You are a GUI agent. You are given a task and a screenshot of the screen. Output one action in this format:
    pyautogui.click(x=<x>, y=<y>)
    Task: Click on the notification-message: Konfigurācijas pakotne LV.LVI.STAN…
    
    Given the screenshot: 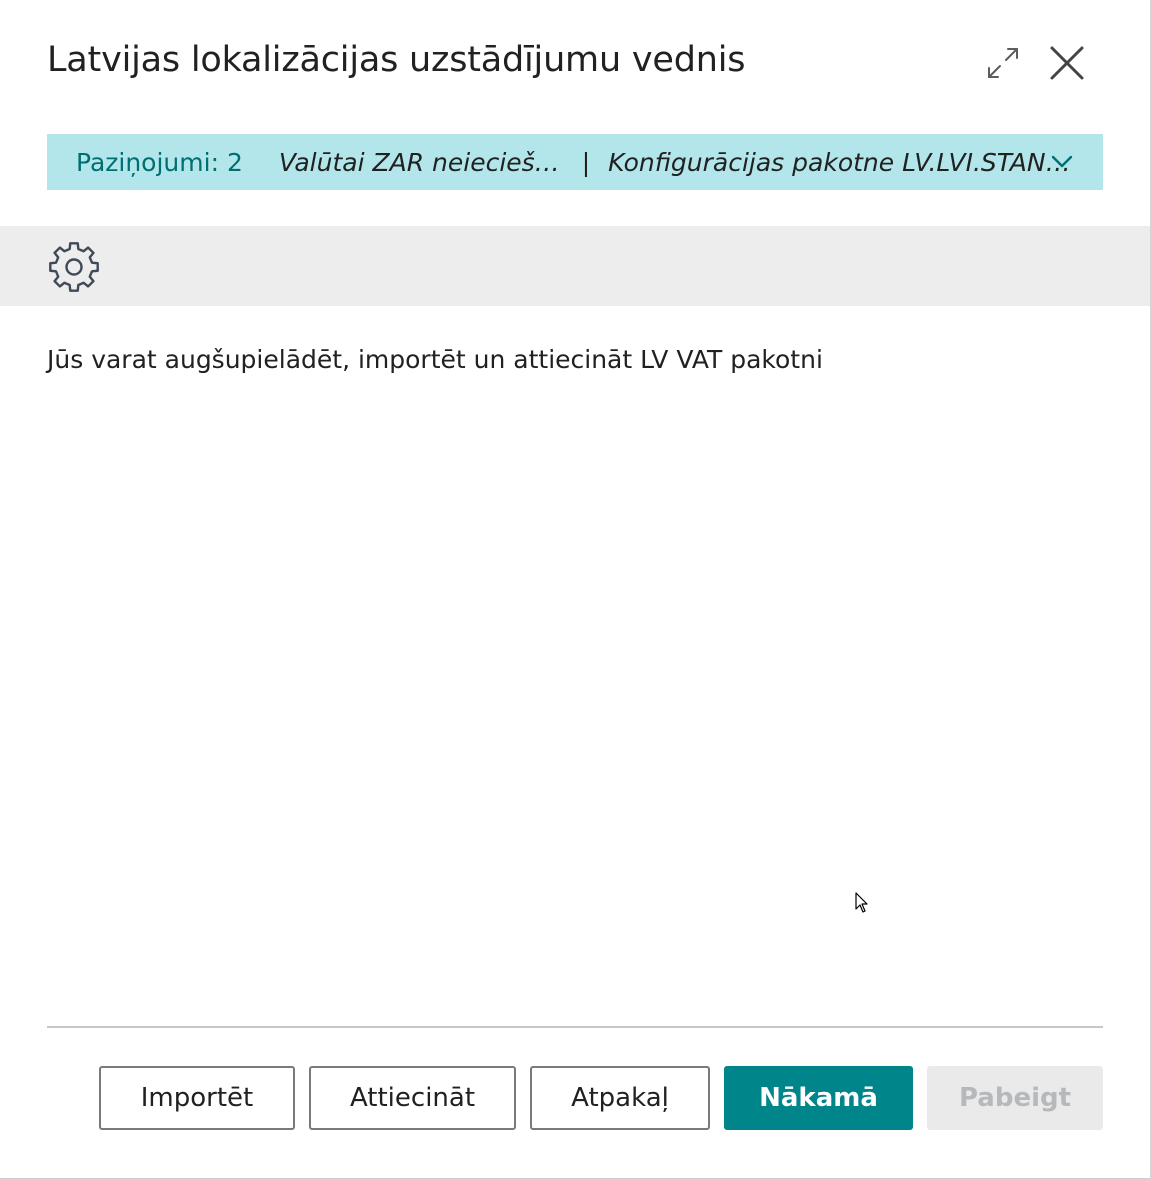 What is the action you would take?
    pyautogui.click(x=839, y=162)
    